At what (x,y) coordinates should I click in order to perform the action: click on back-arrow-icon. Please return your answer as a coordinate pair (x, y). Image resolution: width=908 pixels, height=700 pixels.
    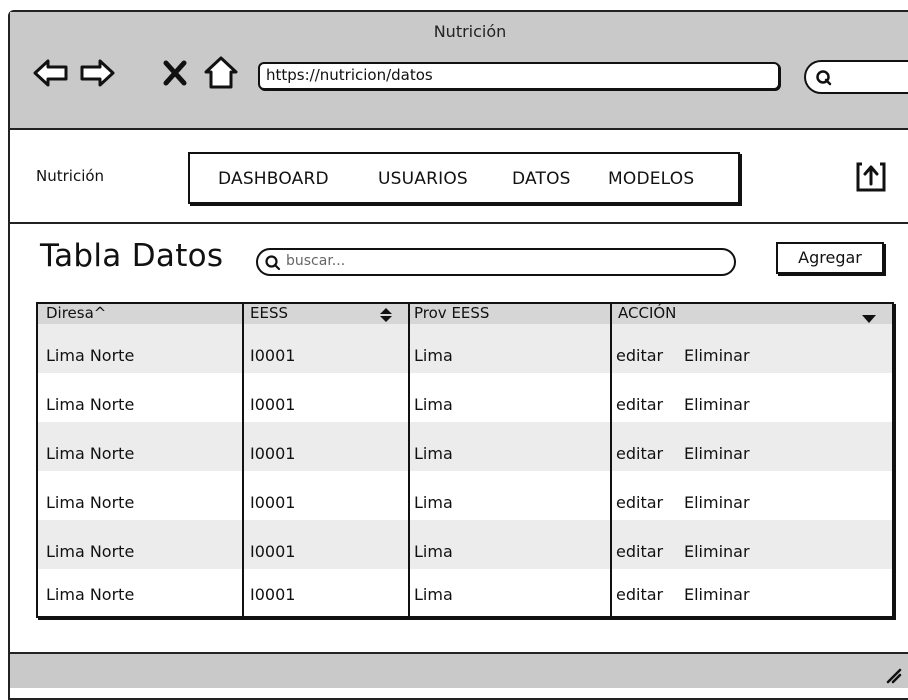
    Looking at the image, I should click on (51, 73).